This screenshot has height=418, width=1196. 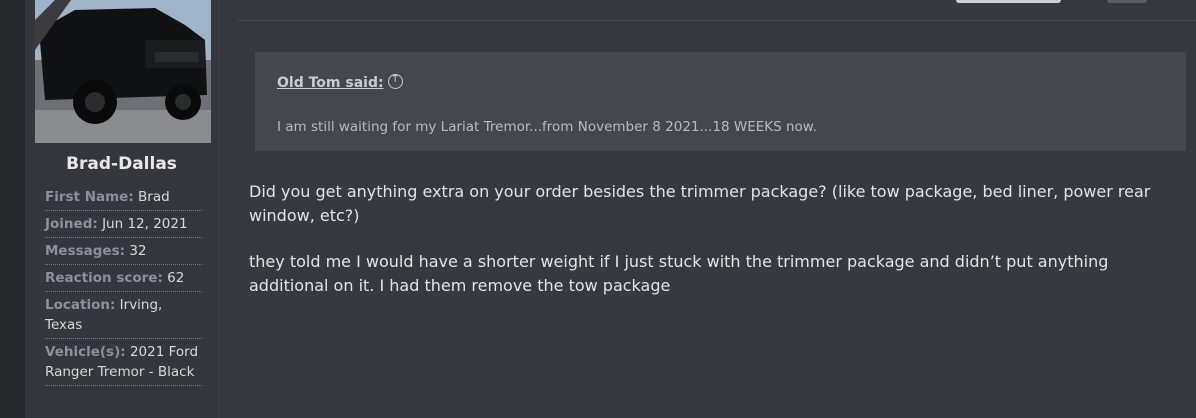 I want to click on arrow-up-circle-icon, so click(x=395, y=80).